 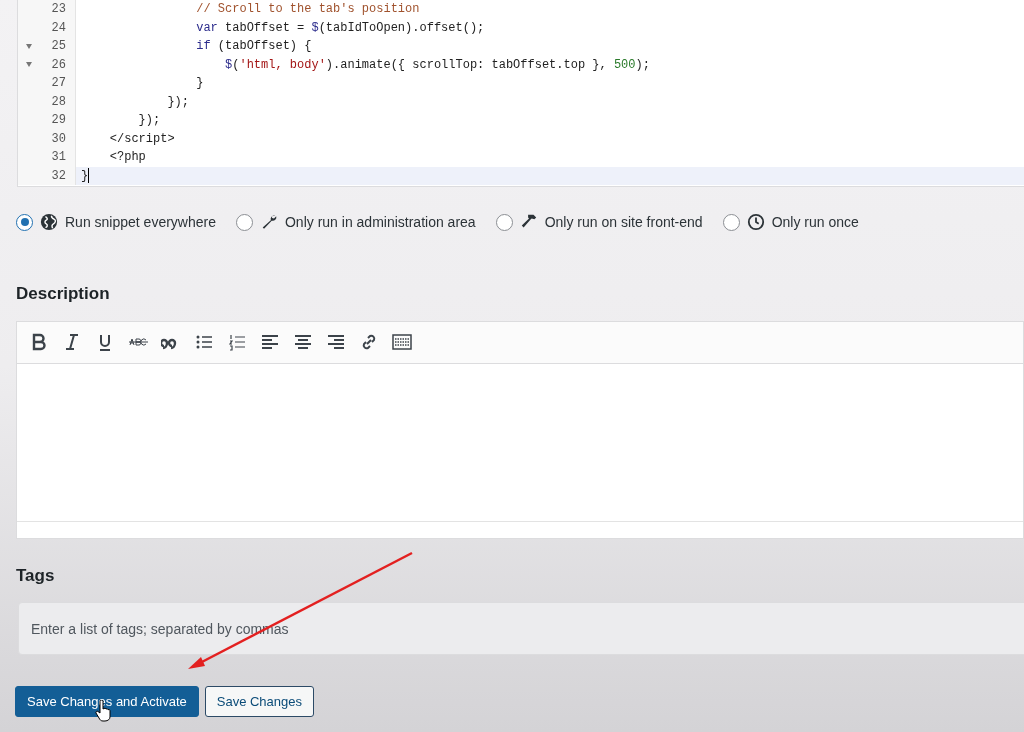 What do you see at coordinates (58, 121) in the screenshot?
I see `line-number: 29` at bounding box center [58, 121].